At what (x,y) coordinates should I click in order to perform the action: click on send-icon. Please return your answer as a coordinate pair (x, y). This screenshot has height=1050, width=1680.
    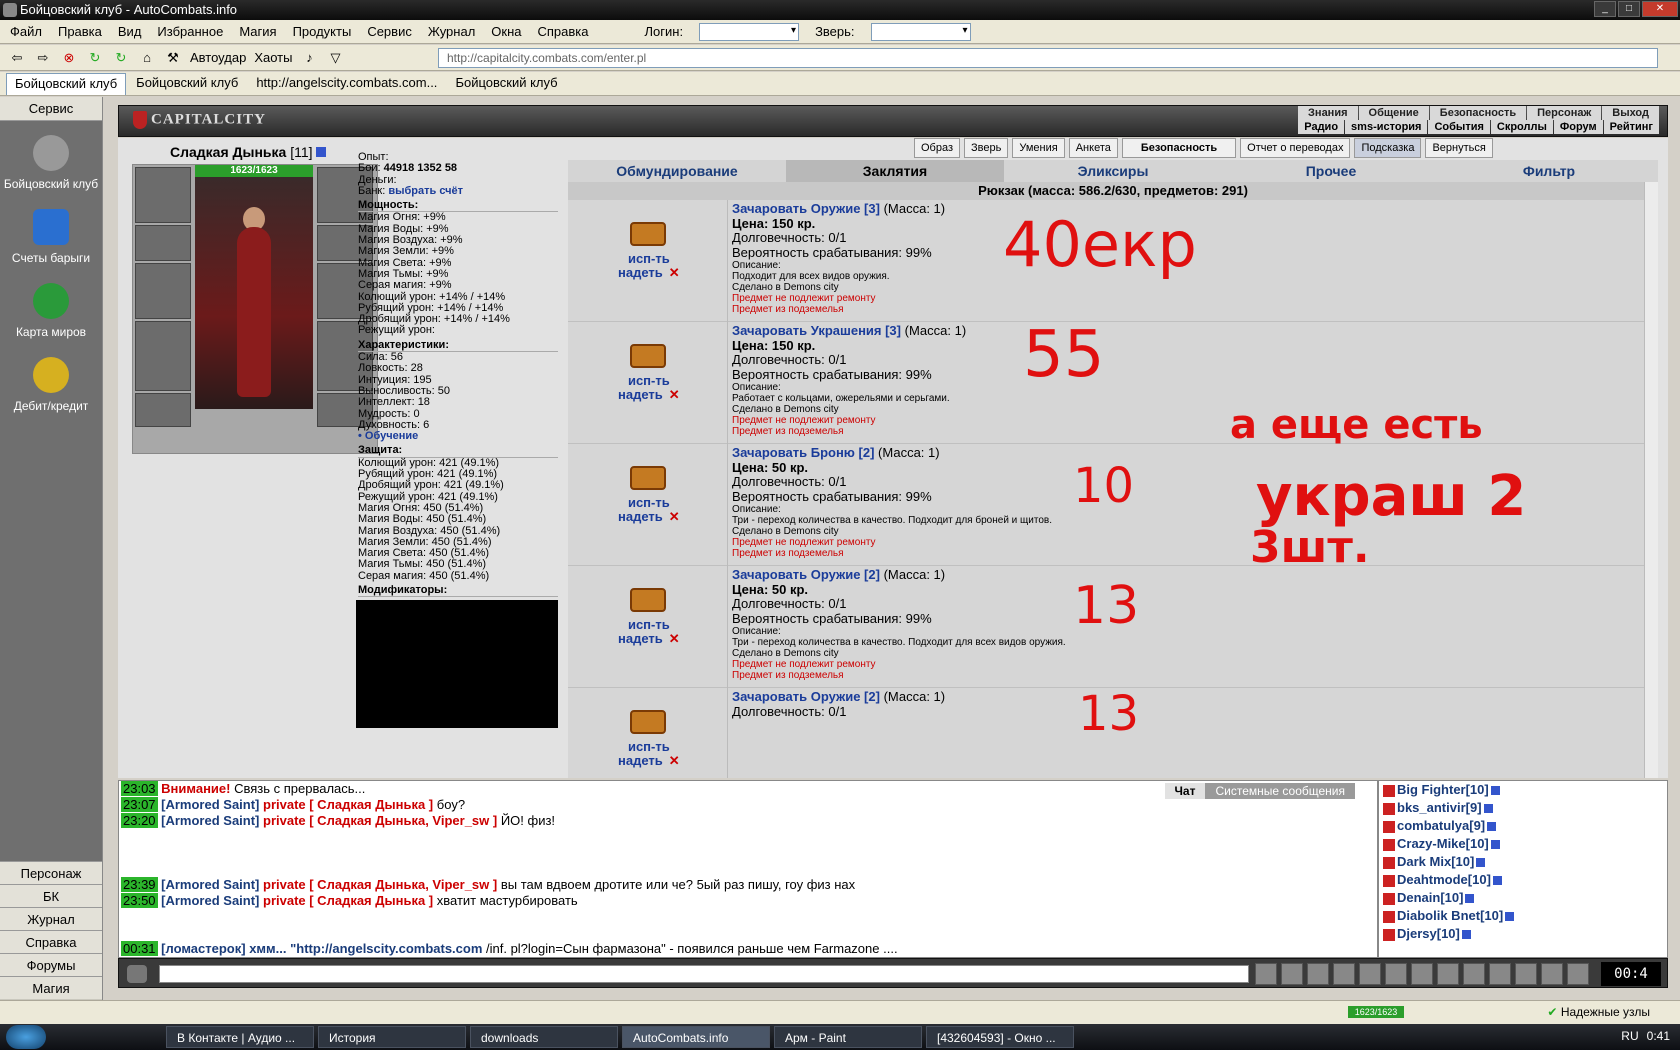
    Looking at the image, I should click on (1266, 974).